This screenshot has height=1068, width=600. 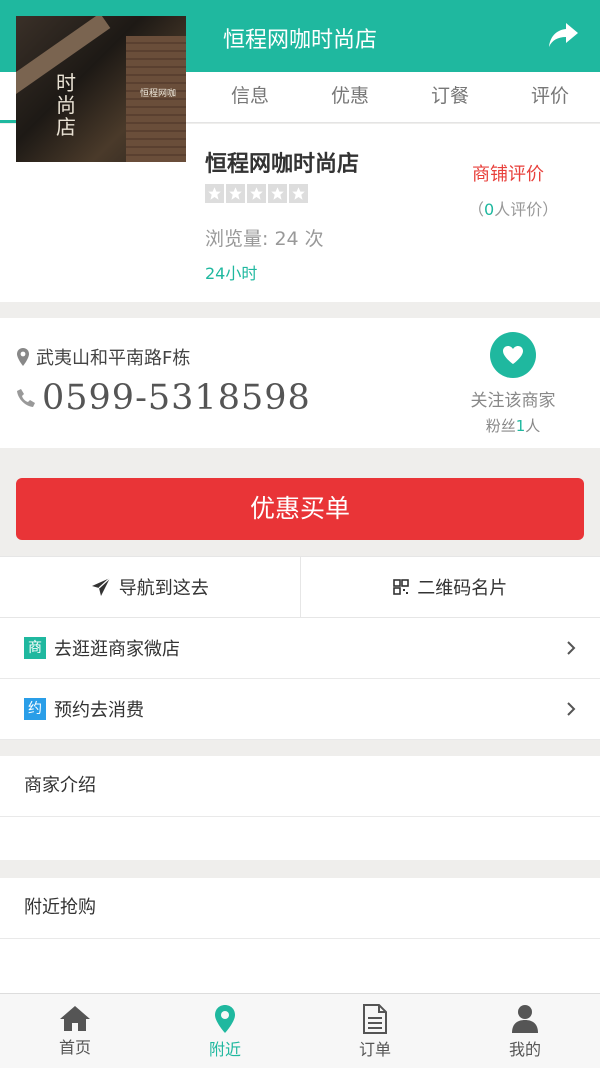 I want to click on bottom-nav-nearby: 附近, so click(x=225, y=1031).